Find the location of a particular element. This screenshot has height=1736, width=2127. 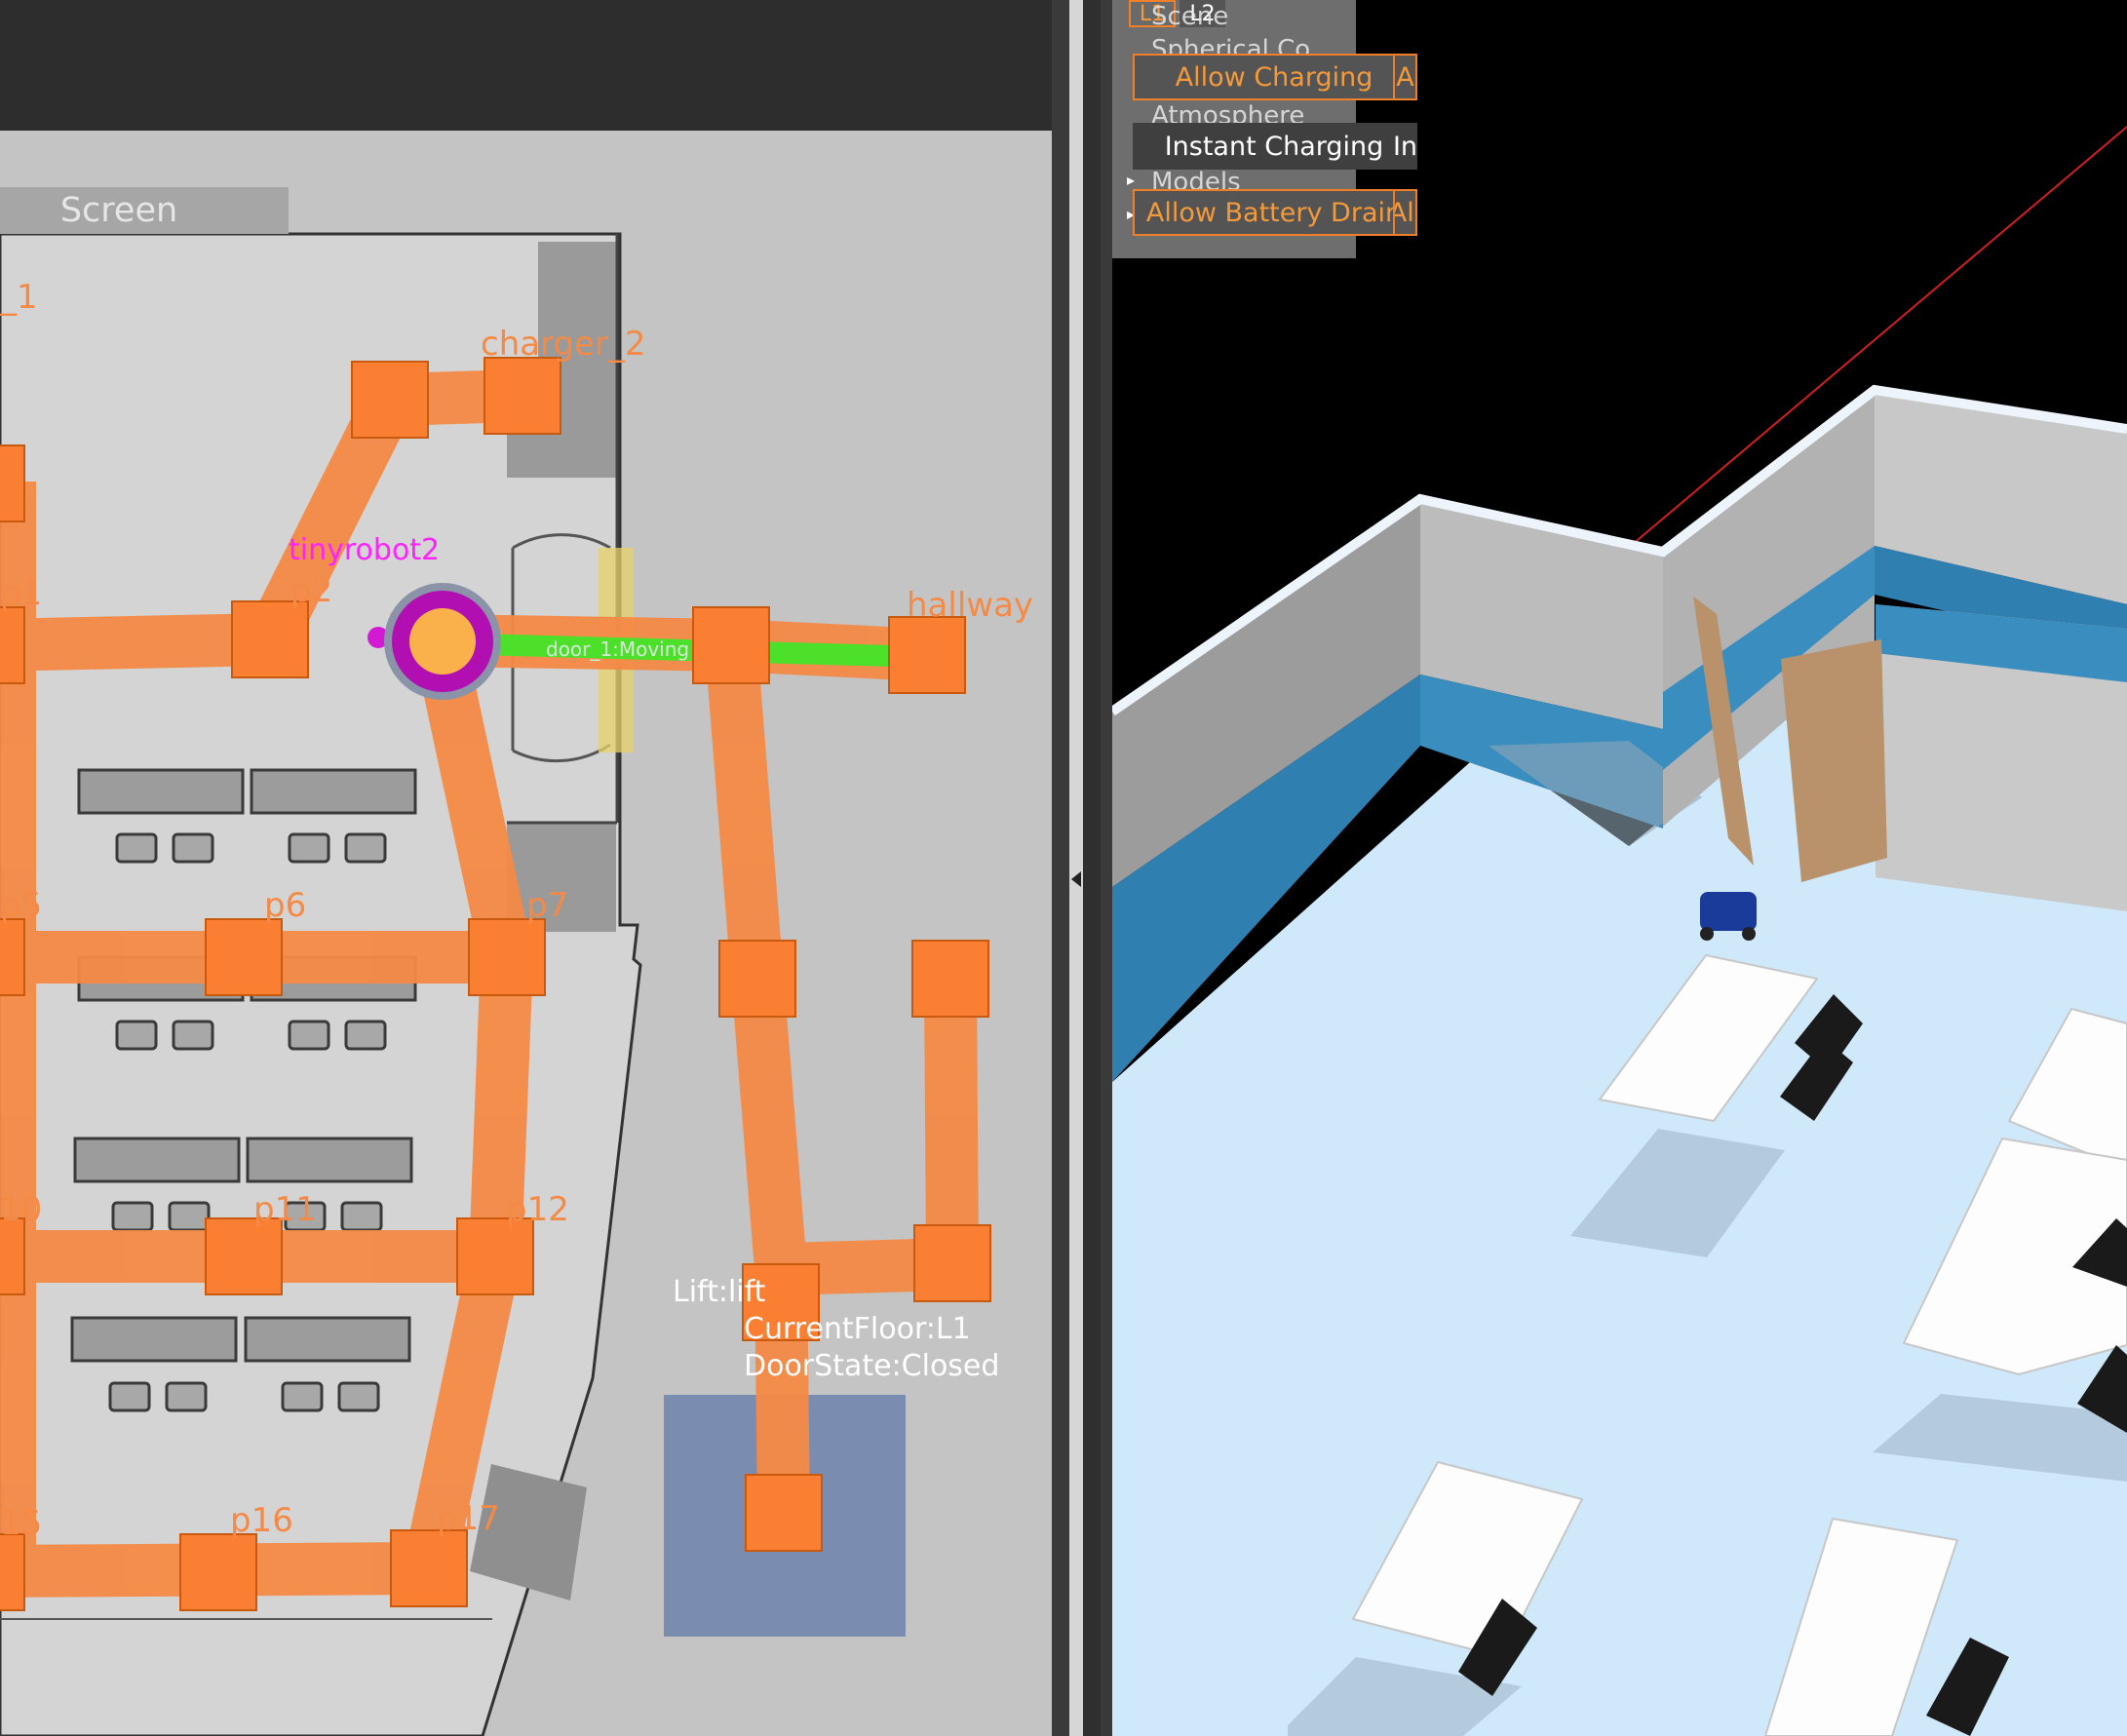

waypoint-label-hallway: hallway is located at coordinates (970, 605).